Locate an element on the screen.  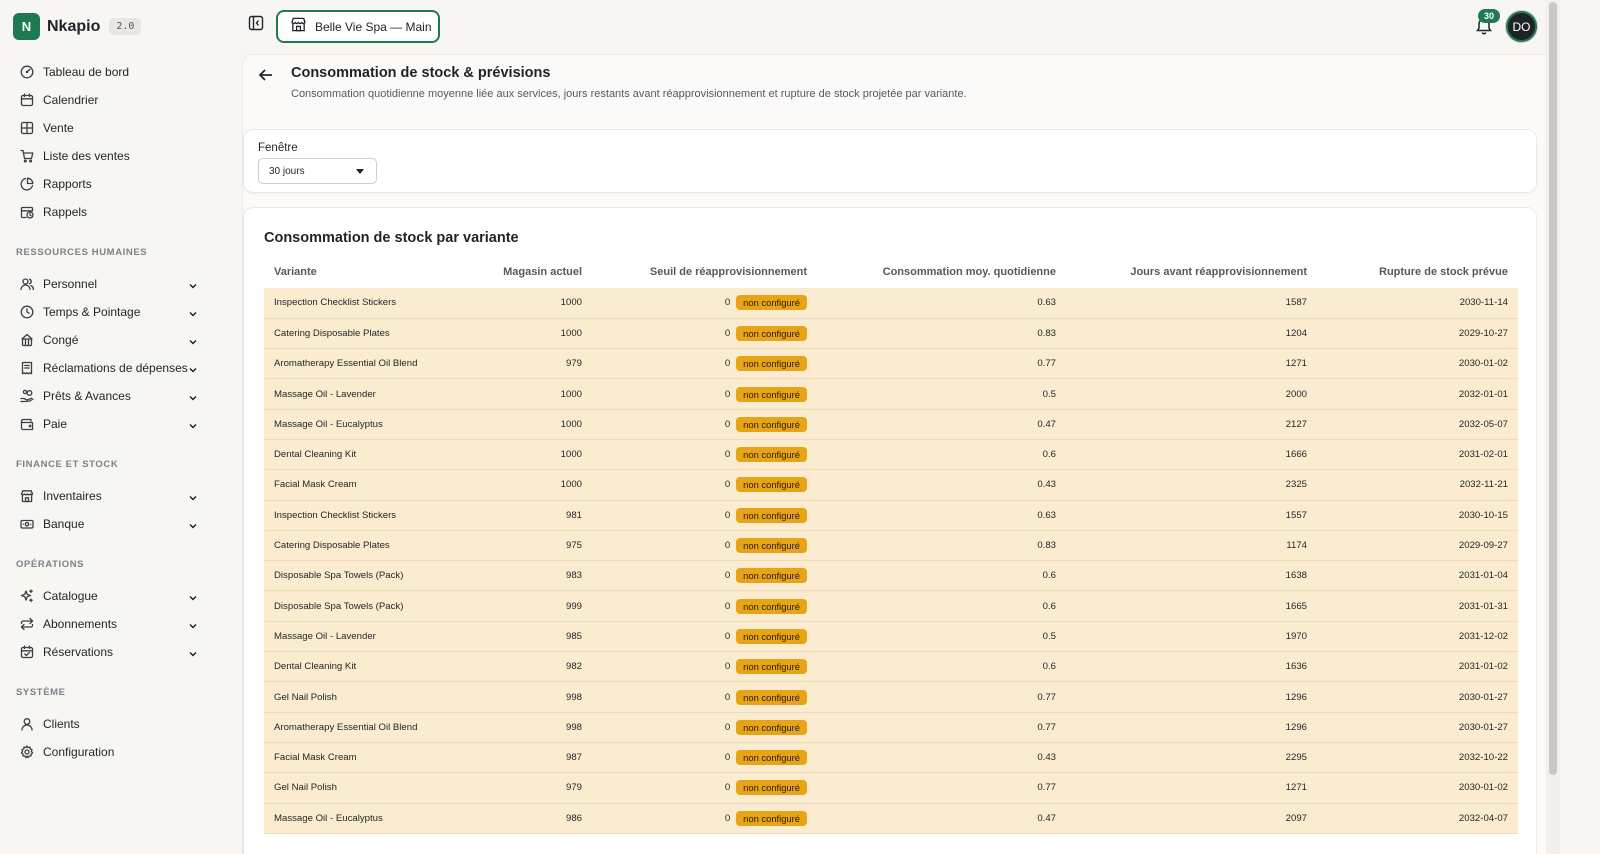
cell-projected-stockout: 2030-10-15 is located at coordinates (1417, 515).